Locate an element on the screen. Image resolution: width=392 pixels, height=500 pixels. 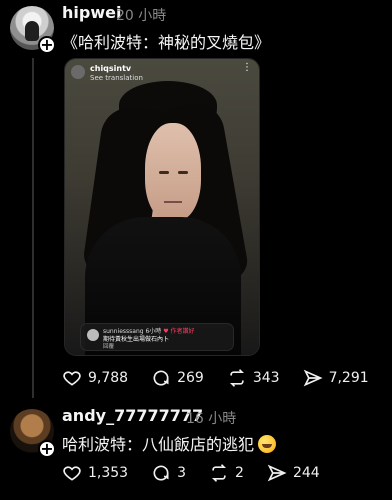
post-text: 哈利波特：八仙飯店的逃犯 is located at coordinates (169, 443).